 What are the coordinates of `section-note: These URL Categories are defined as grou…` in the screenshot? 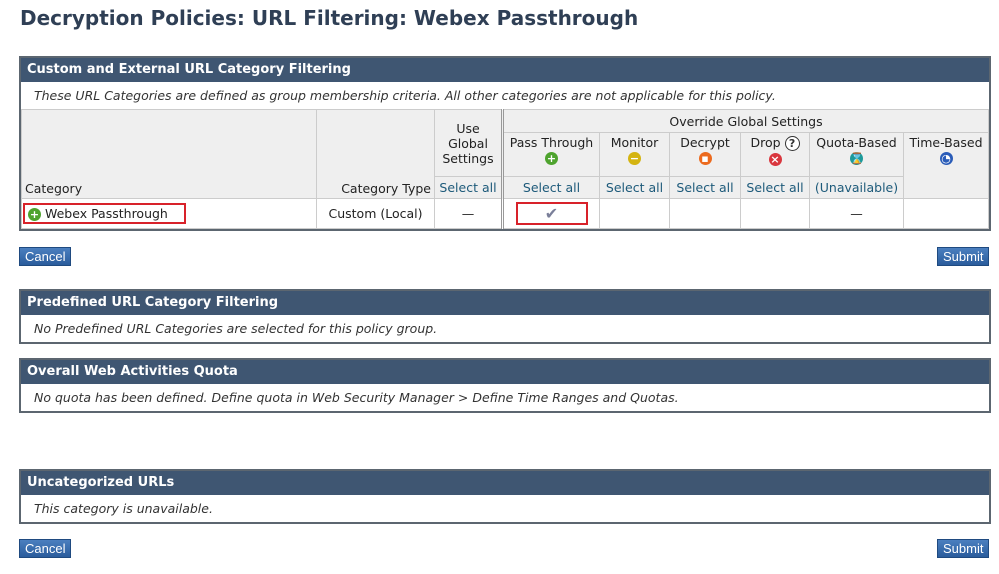 It's located at (405, 95).